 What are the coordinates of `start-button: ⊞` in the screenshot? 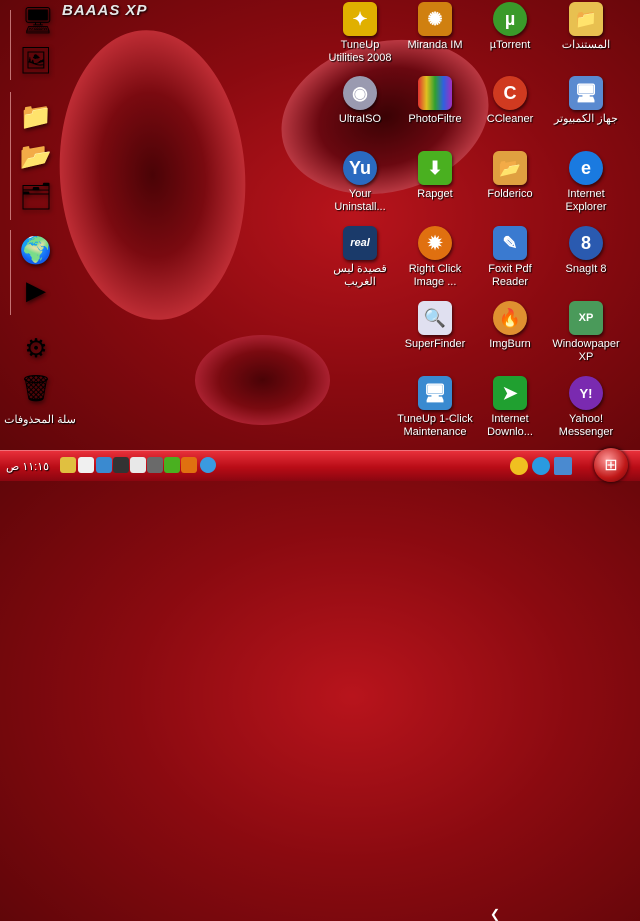 It's located at (611, 465).